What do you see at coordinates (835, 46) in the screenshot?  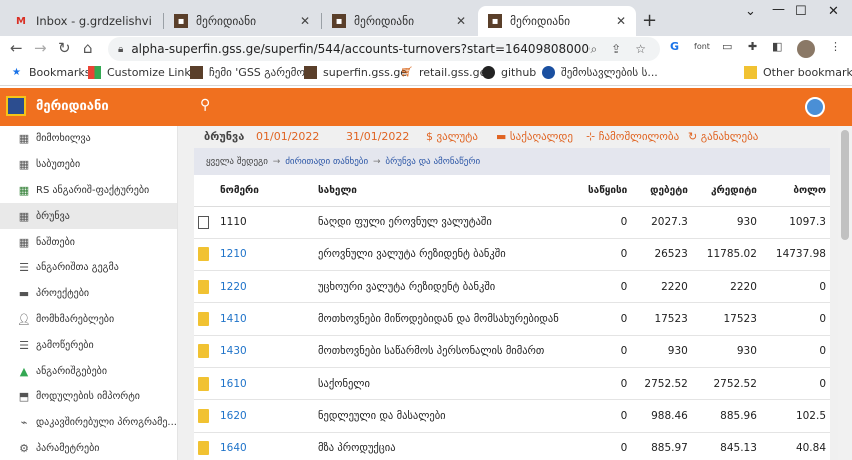 I see `menu-icon: ⋮` at bounding box center [835, 46].